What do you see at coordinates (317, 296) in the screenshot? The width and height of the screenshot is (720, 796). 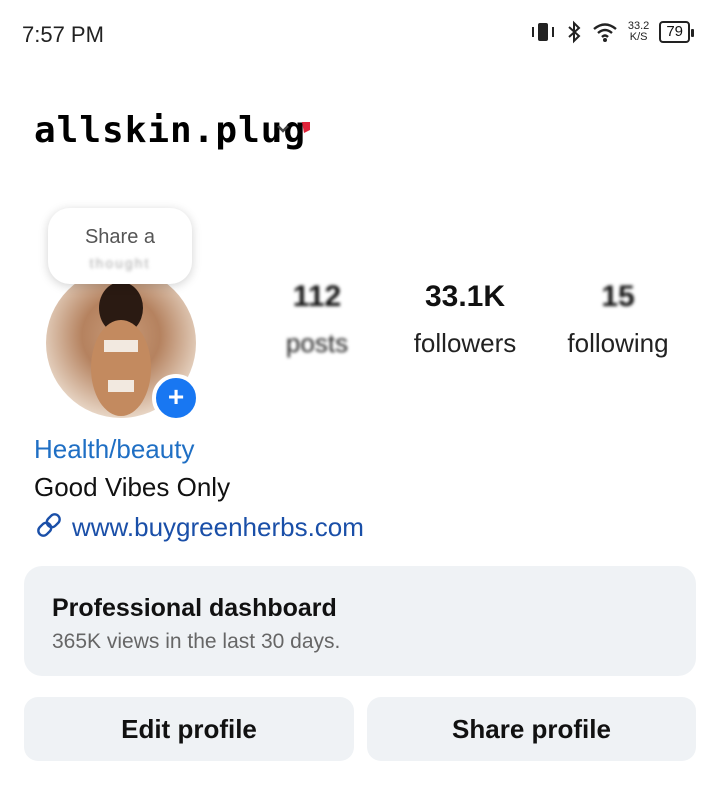 I see `stat-posts-value: 112` at bounding box center [317, 296].